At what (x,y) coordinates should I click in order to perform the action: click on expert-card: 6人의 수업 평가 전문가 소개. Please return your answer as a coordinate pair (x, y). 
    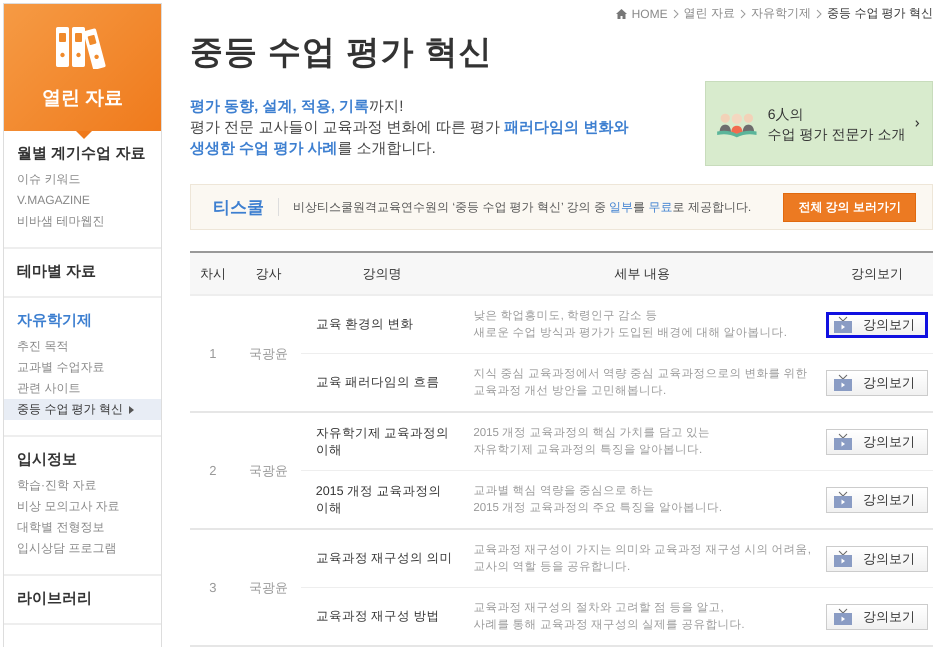
    Looking at the image, I should click on (819, 123).